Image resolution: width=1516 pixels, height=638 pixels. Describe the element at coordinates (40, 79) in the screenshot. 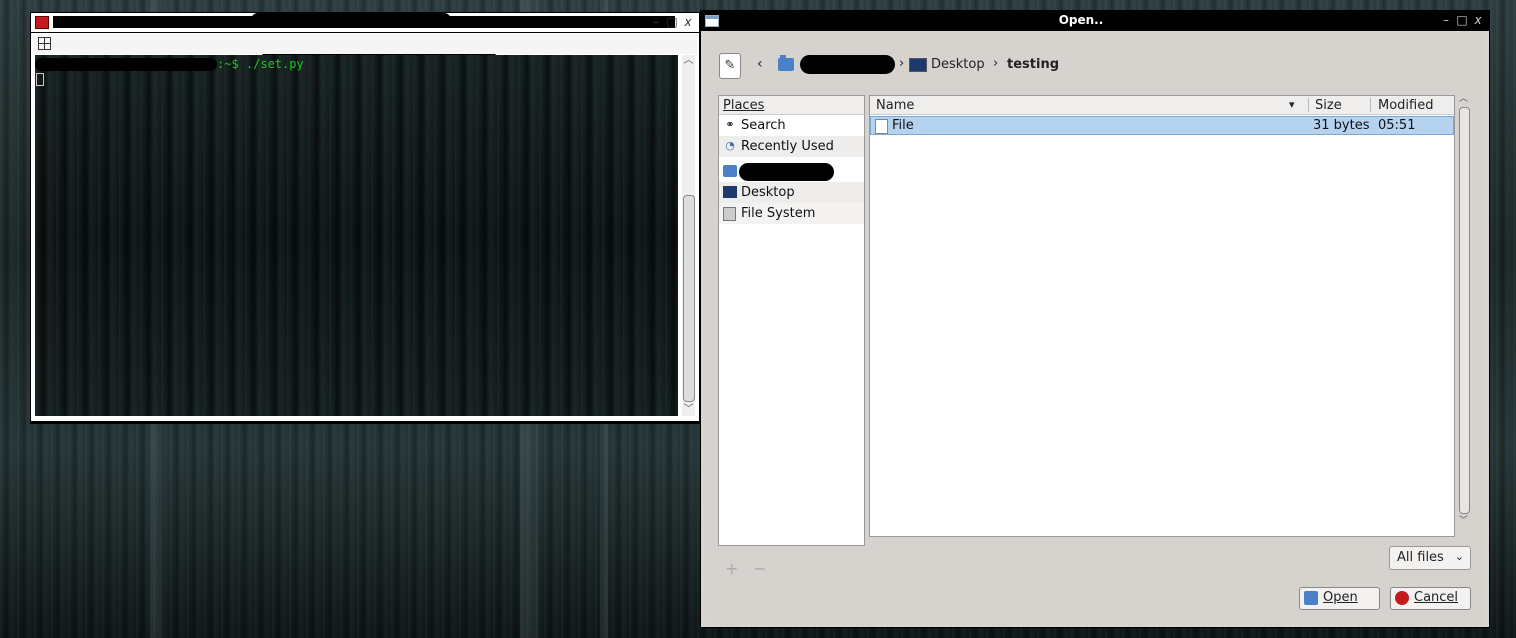

I see `terminal-cursor` at that location.